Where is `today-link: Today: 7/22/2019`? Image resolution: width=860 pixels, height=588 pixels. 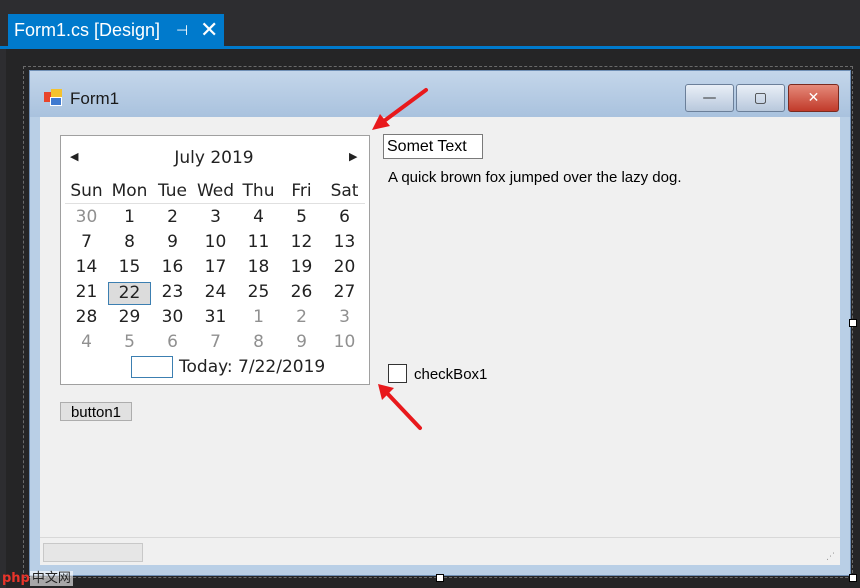
today-link: Today: 7/22/2019 is located at coordinates (252, 367).